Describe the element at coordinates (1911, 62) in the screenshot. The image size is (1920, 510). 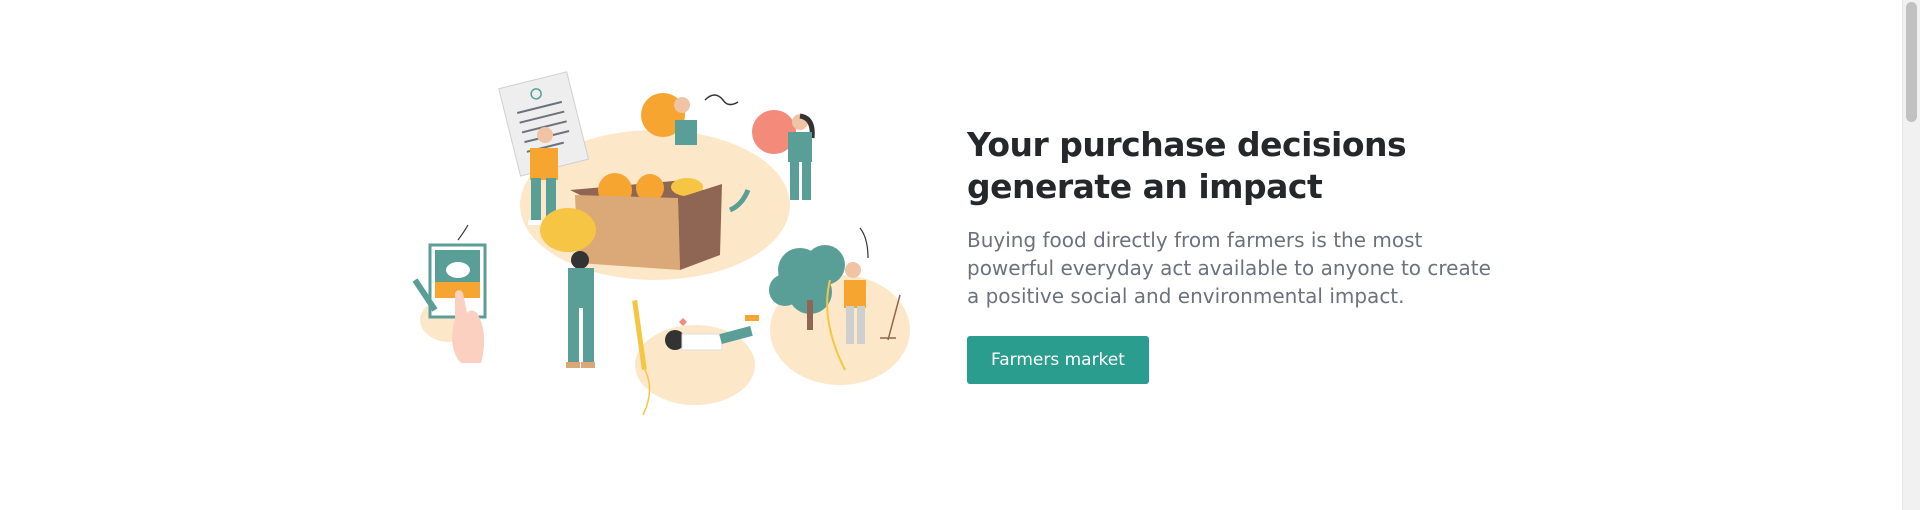
I see `scrollbar-thumb` at that location.